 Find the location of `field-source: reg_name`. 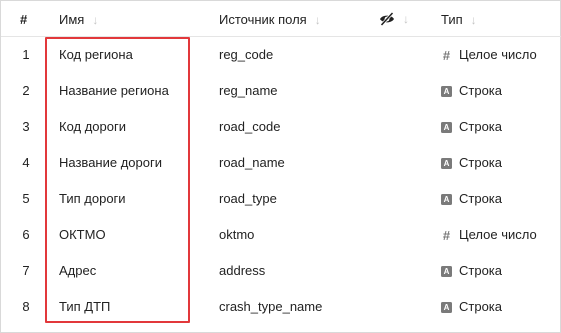

field-source: reg_name is located at coordinates (248, 90).